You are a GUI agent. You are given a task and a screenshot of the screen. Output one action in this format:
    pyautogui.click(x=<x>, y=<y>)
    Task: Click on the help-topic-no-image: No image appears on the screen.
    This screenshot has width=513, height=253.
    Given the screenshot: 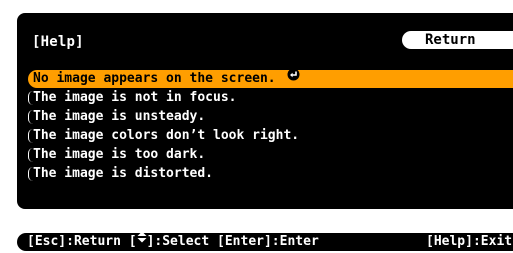 What is the action you would take?
    pyautogui.click(x=270, y=78)
    